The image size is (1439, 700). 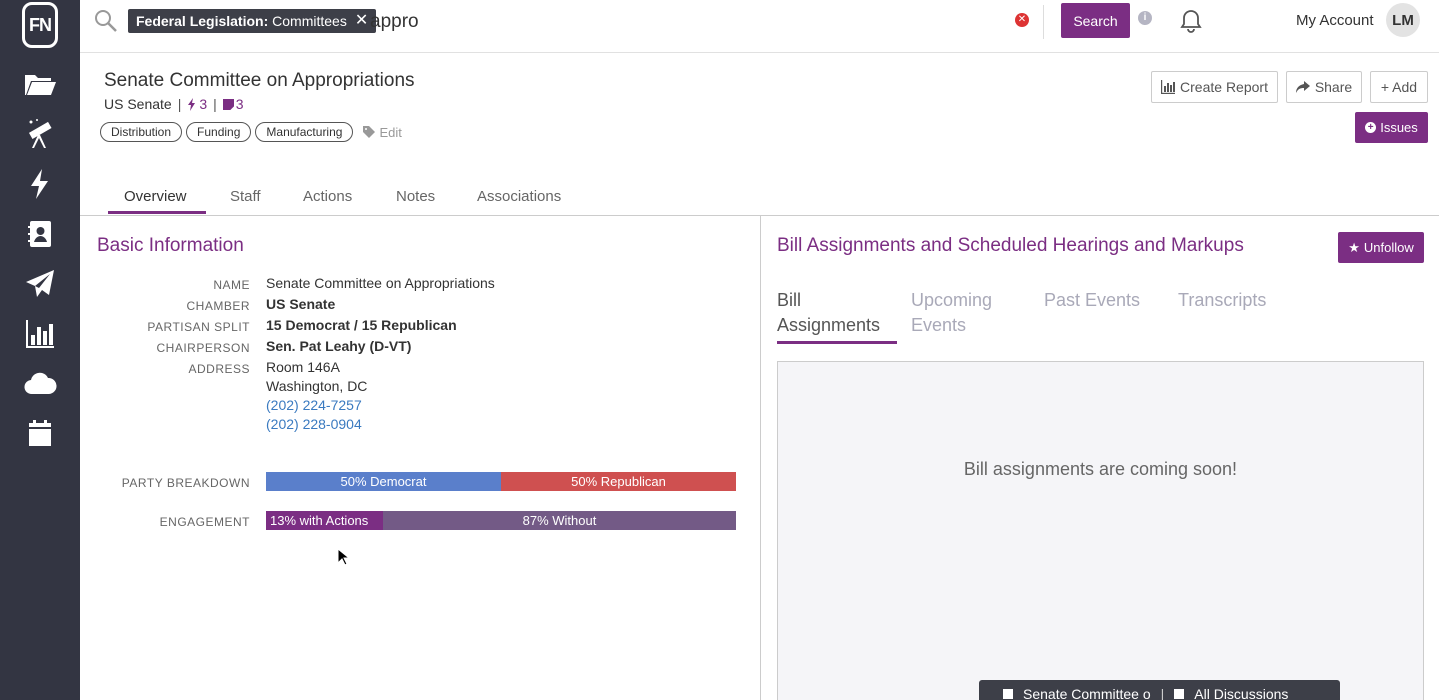 I want to click on my-account-link: My Account, so click(x=1335, y=20).